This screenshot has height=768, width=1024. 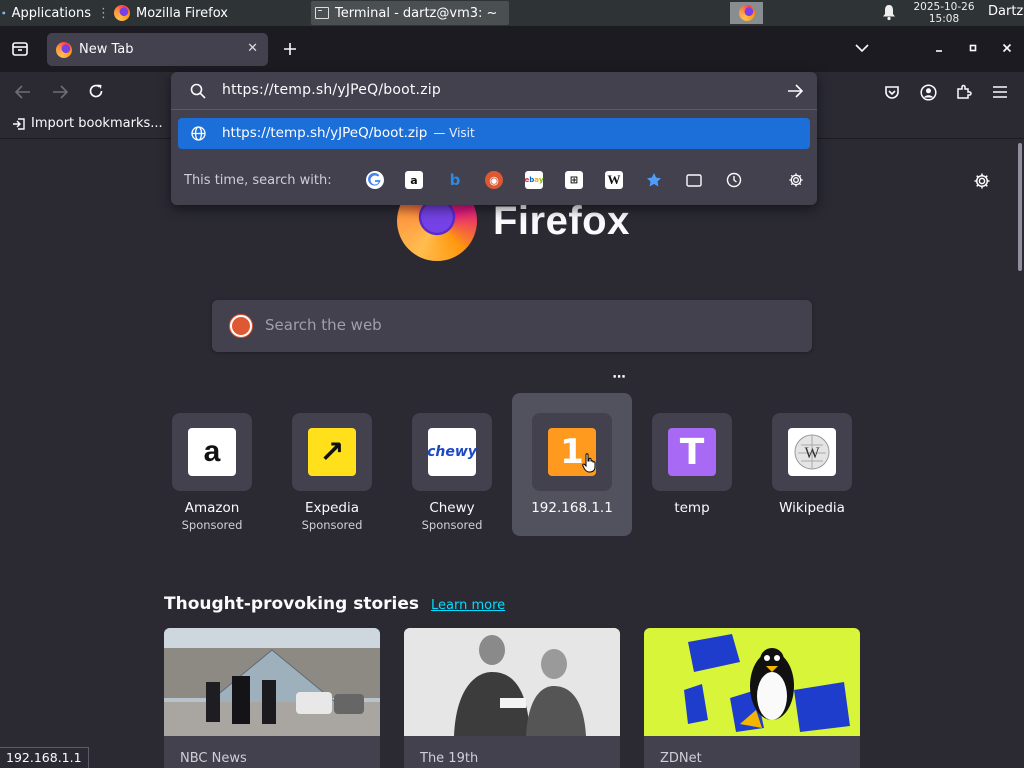 I want to click on arrow-right-icon, so click(x=60, y=92).